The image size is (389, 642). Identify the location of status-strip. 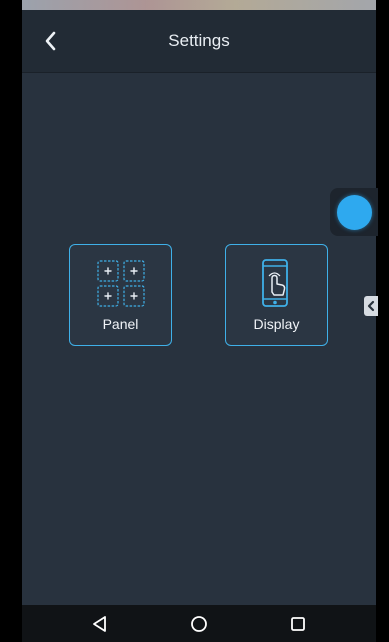
(199, 5).